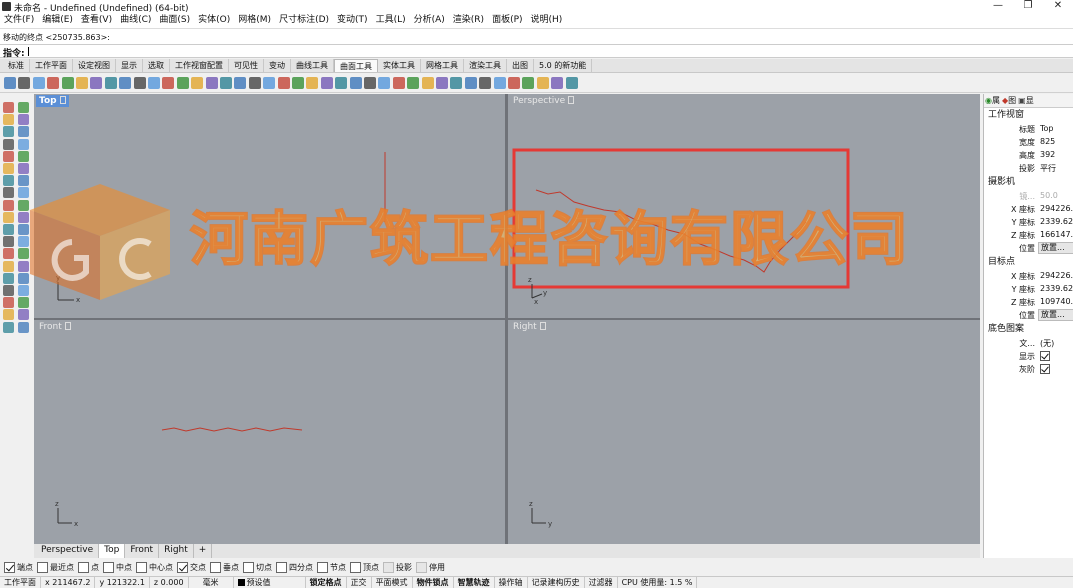 This screenshot has width=1073, height=588. What do you see at coordinates (442, 65) in the screenshot?
I see `tab-mesh-tools: 网格工具` at bounding box center [442, 65].